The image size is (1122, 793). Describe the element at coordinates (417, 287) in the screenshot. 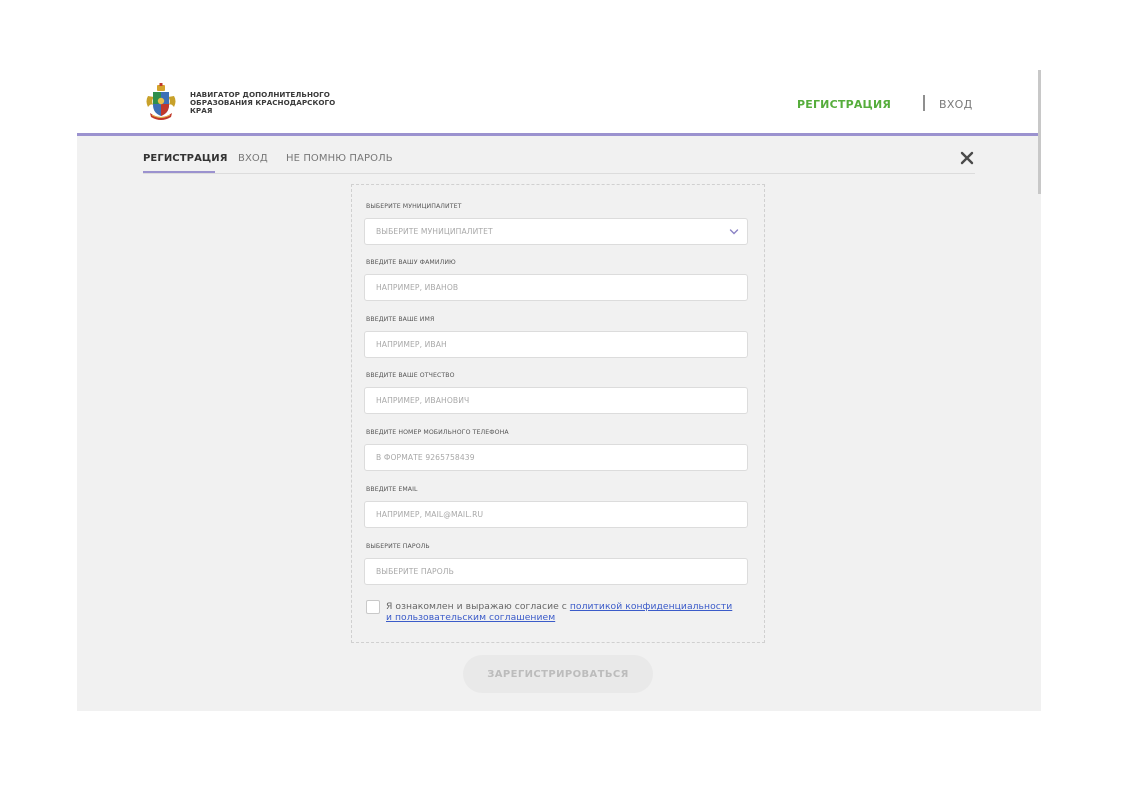

I see `last-name-placeholder: НАПРИМЕР, ИВАНОВ` at that location.